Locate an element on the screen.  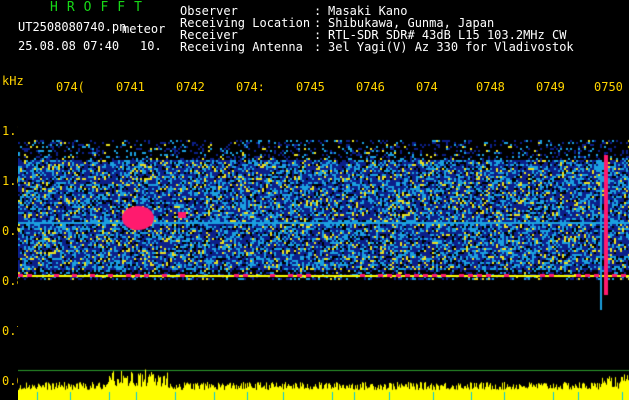
file-name-suffix: meteor is located at coordinates (144, 29).